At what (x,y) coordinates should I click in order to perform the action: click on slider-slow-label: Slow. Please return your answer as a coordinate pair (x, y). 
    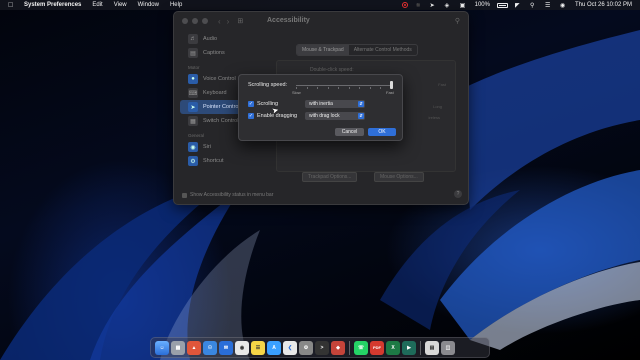
    Looking at the image, I should click on (296, 92).